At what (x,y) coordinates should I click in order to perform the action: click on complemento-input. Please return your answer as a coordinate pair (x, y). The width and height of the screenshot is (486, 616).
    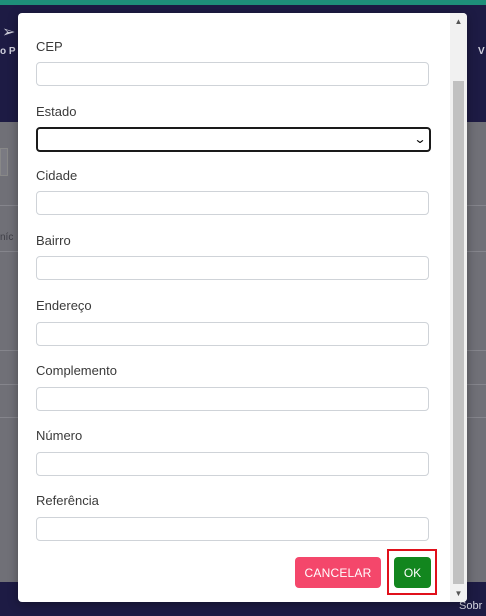
    Looking at the image, I should click on (232, 399).